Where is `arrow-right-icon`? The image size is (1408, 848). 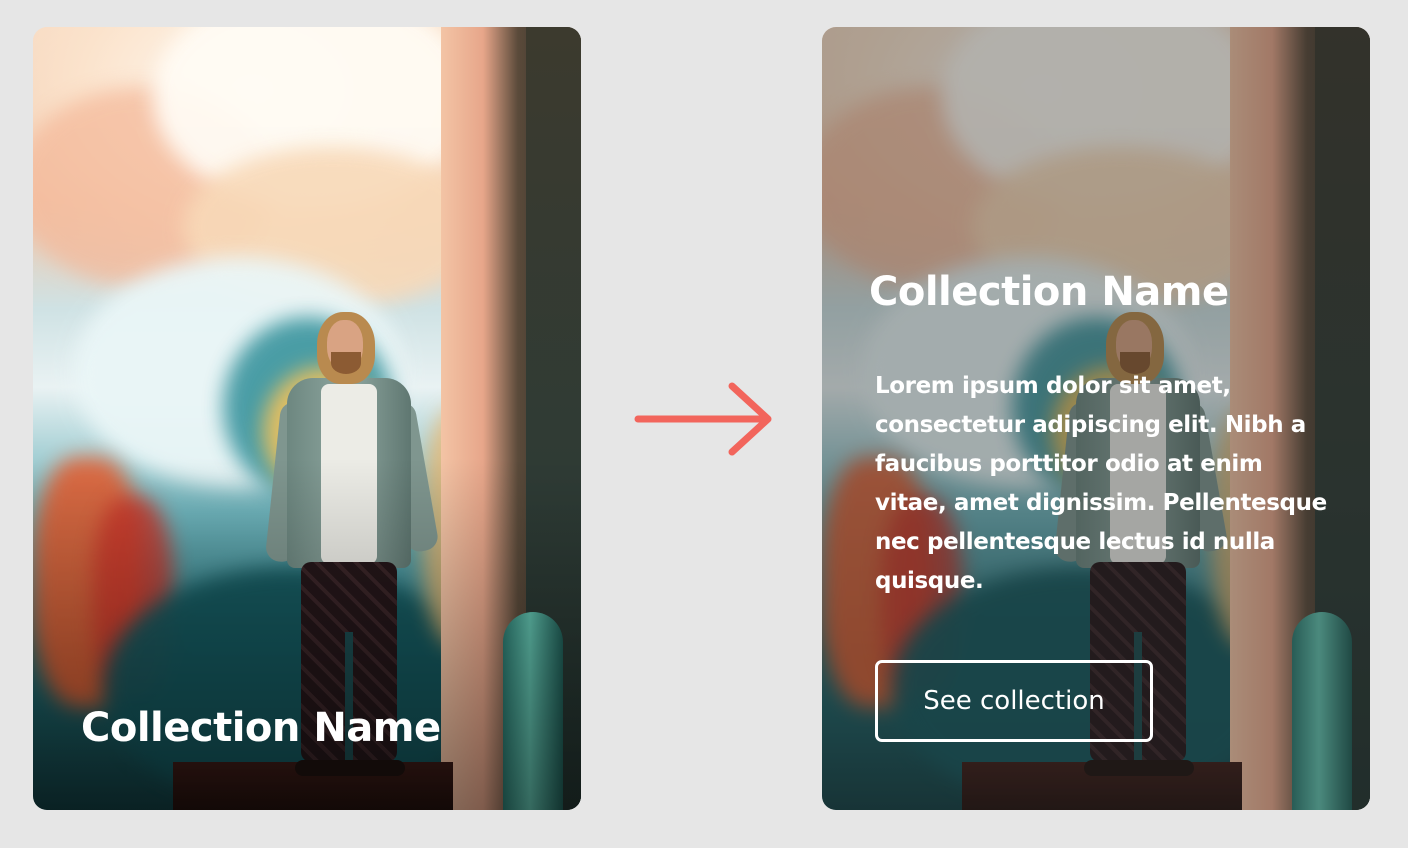
arrow-right-icon is located at coordinates (703, 419).